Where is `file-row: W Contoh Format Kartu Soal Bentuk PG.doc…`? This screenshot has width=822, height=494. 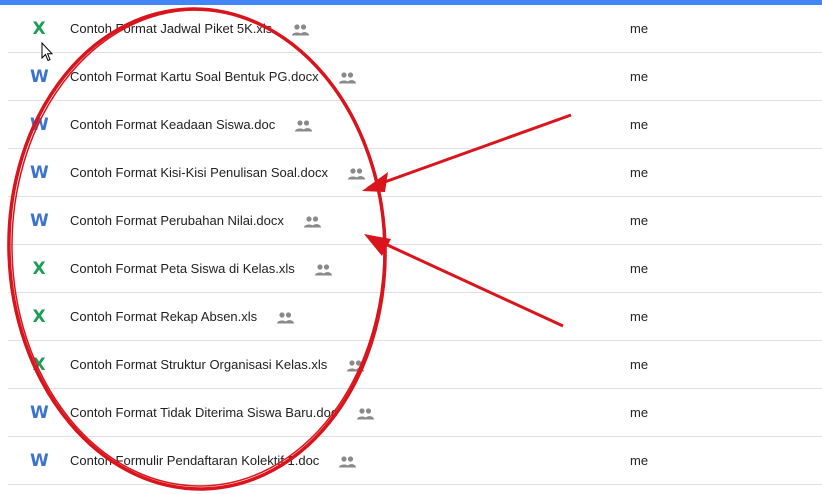
file-row: W Contoh Format Kartu Soal Bentuk PG.doc… is located at coordinates (415, 77).